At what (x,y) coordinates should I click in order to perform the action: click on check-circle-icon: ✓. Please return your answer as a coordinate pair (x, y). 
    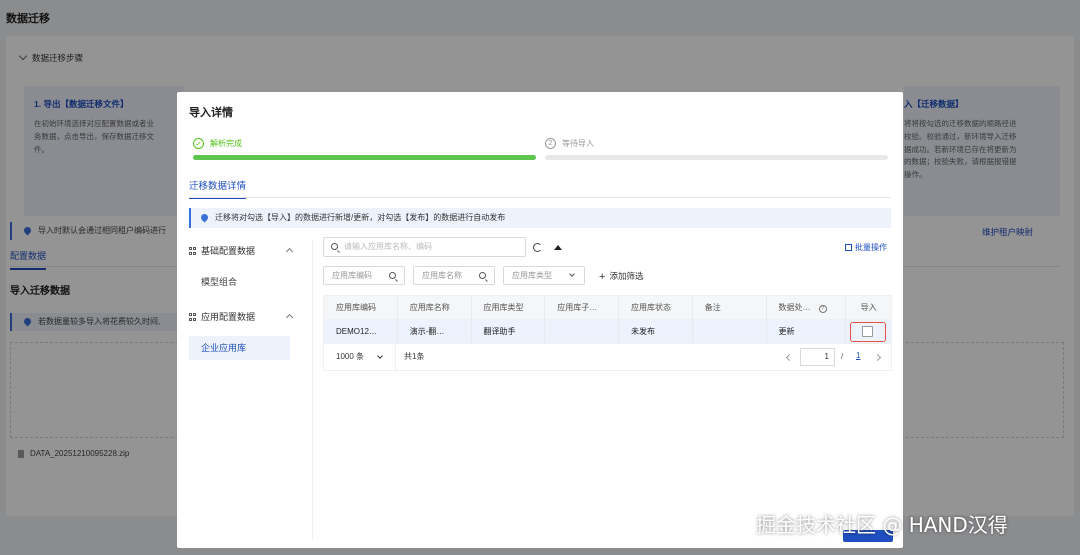
    Looking at the image, I should click on (198, 143).